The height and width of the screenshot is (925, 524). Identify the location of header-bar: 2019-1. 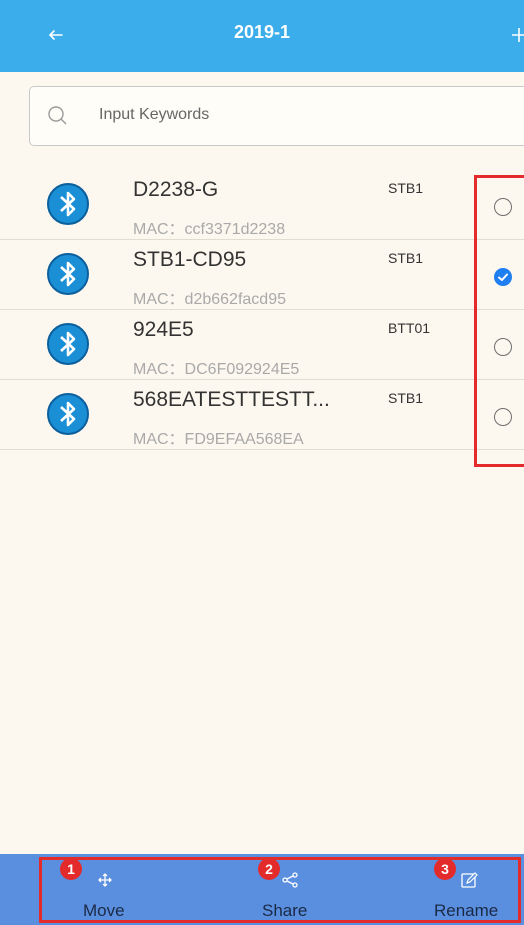
(262, 36).